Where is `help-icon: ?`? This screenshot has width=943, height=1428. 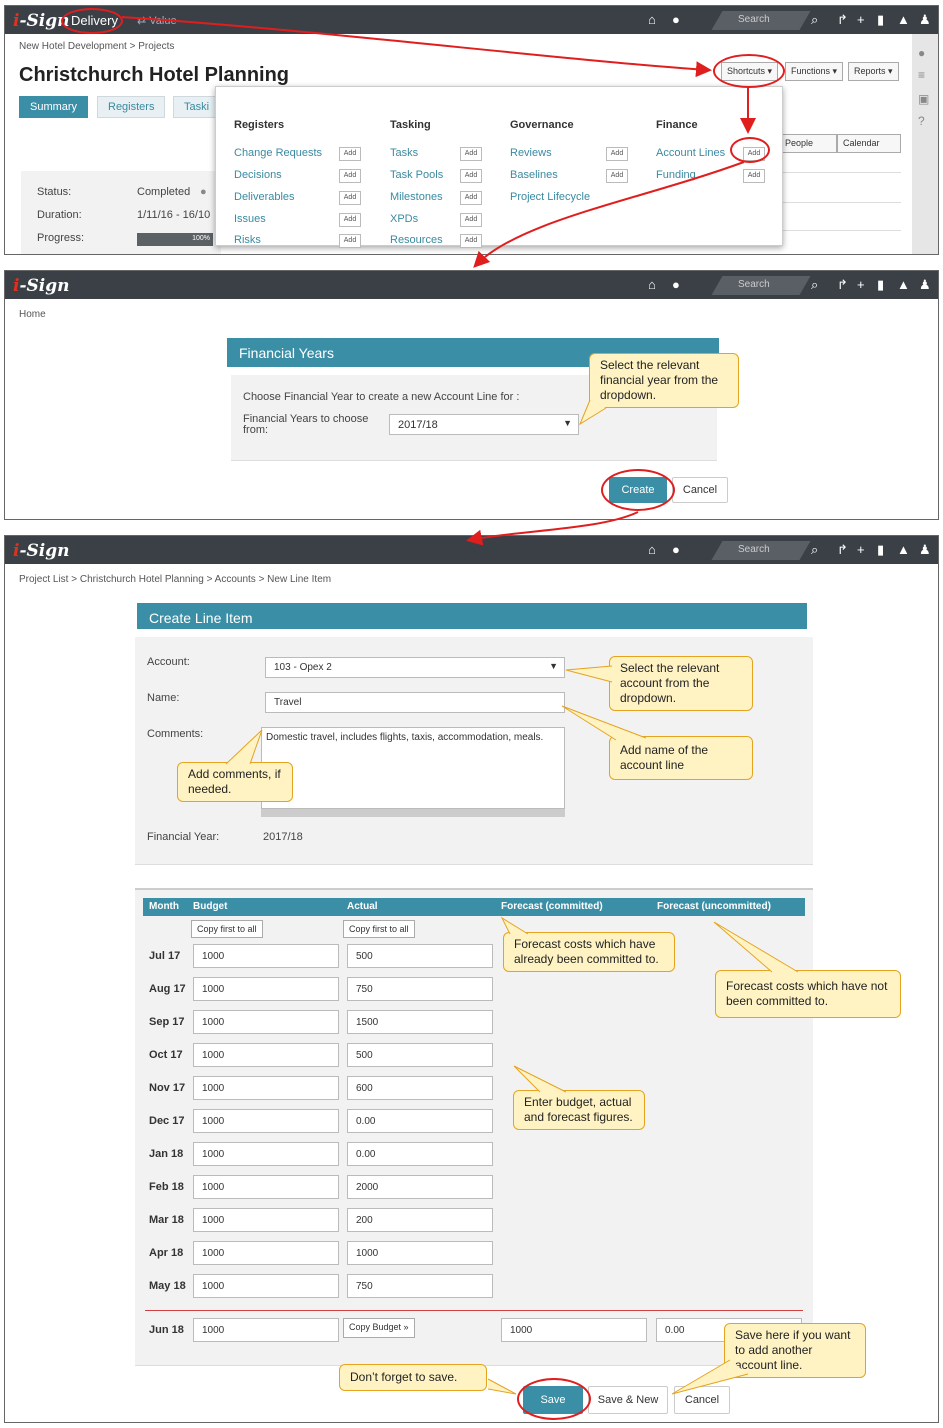
help-icon: ? is located at coordinates (921, 121).